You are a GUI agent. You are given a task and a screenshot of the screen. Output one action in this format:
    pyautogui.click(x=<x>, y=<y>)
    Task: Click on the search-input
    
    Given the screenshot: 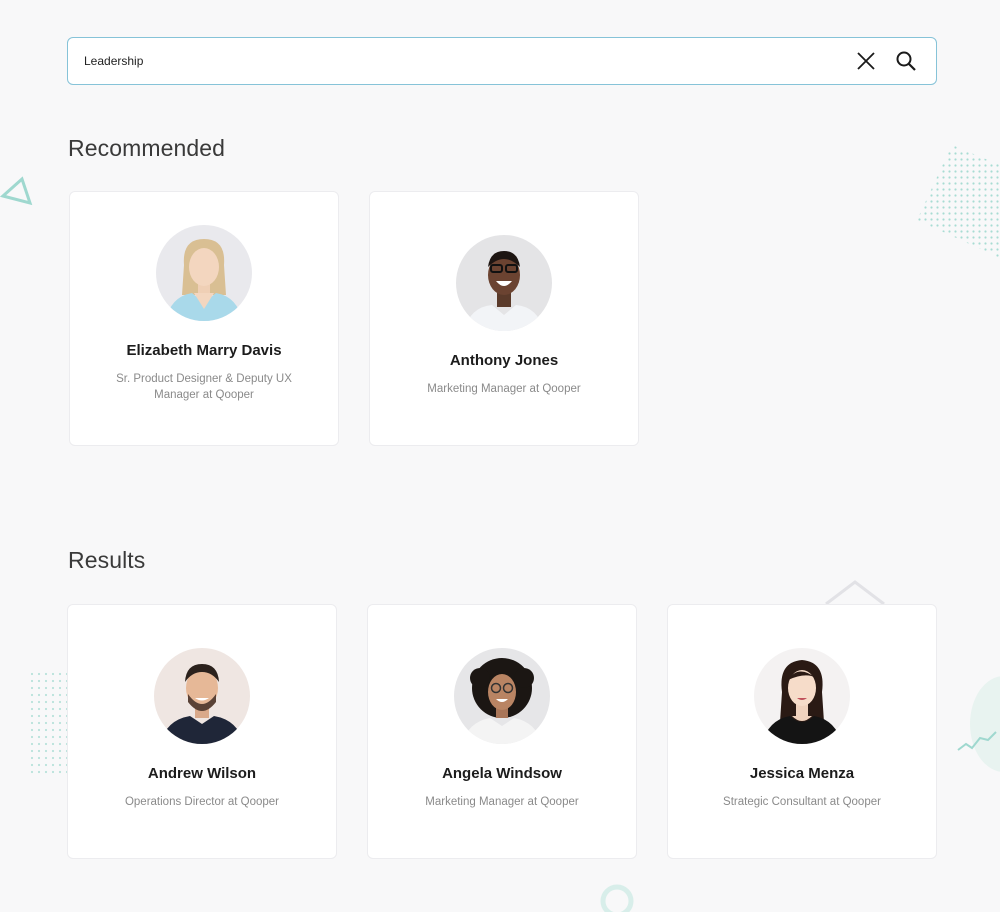 What is the action you would take?
    pyautogui.click(x=462, y=61)
    